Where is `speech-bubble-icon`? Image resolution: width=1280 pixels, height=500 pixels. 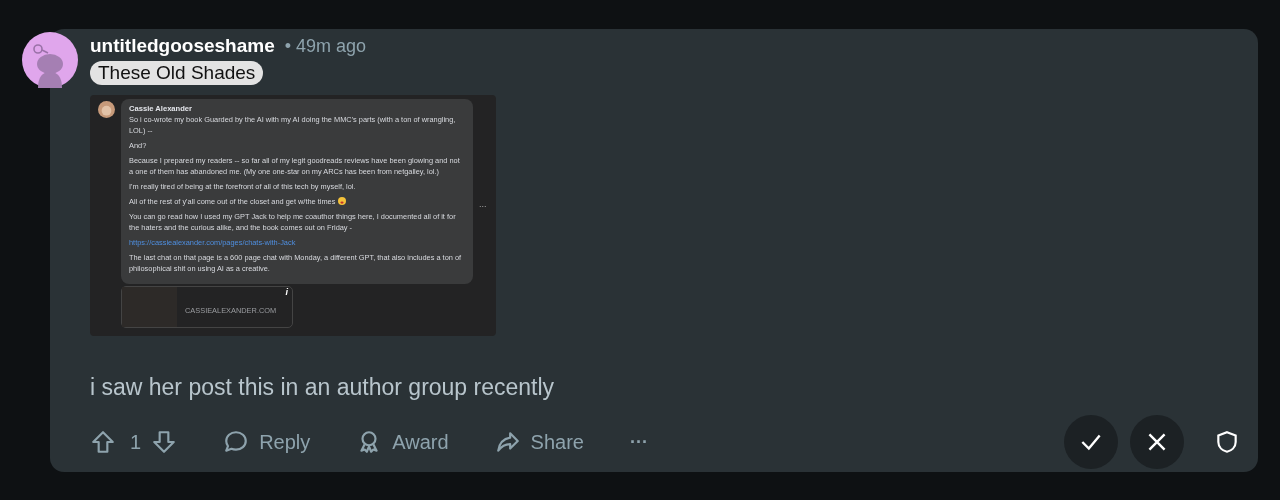
speech-bubble-icon is located at coordinates (236, 442).